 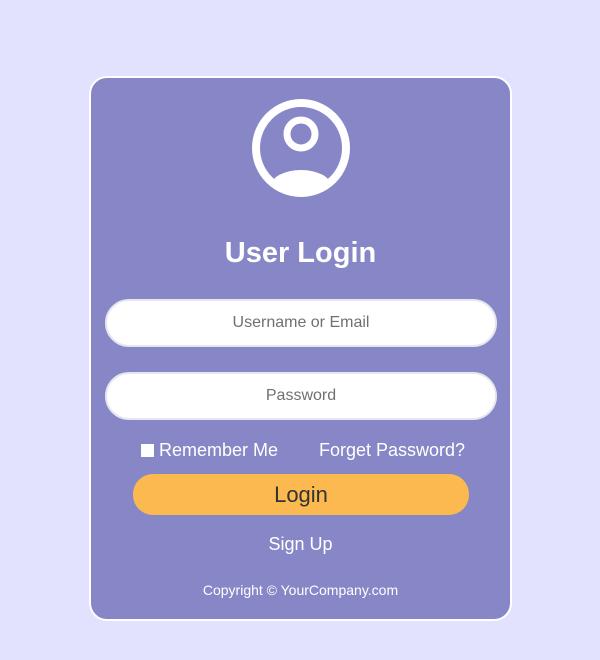 What do you see at coordinates (147, 450) in the screenshot?
I see `remember-me-checkbox` at bounding box center [147, 450].